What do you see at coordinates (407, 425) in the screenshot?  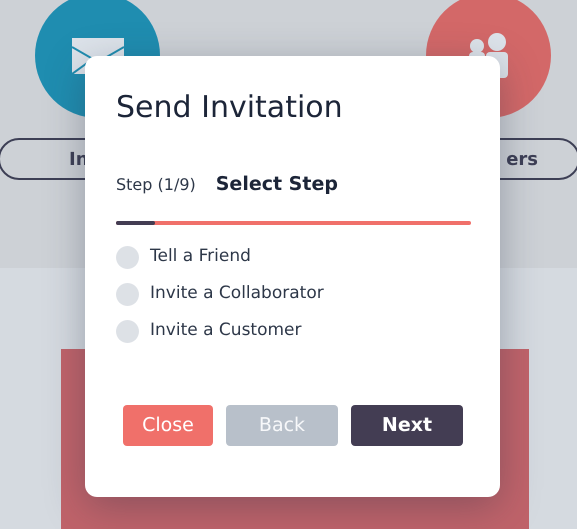 I see `next-button: Next` at bounding box center [407, 425].